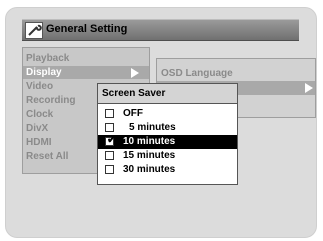 Image resolution: width=323 pixels, height=241 pixels. Describe the element at coordinates (39, 115) in the screenshot. I see `menu-item-clock: Clock` at that location.